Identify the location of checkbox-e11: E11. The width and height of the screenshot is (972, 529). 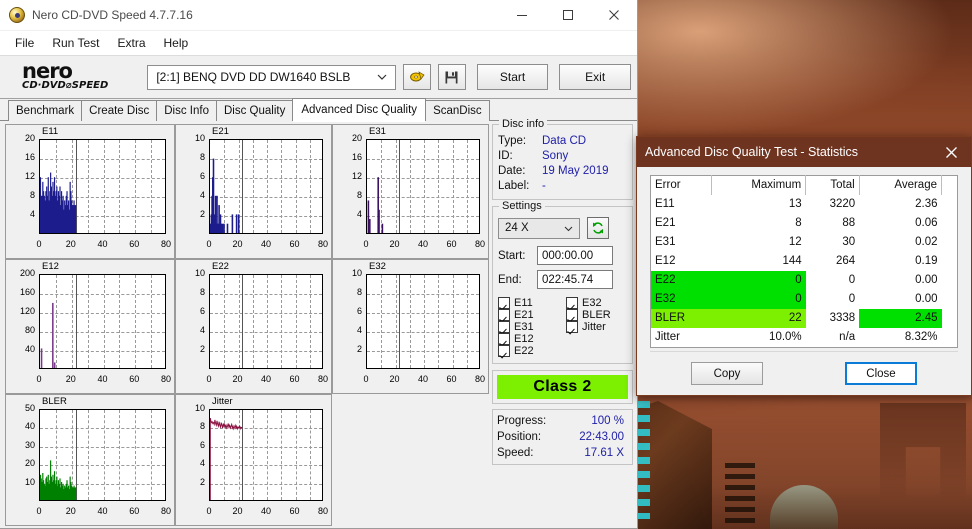
(527, 303).